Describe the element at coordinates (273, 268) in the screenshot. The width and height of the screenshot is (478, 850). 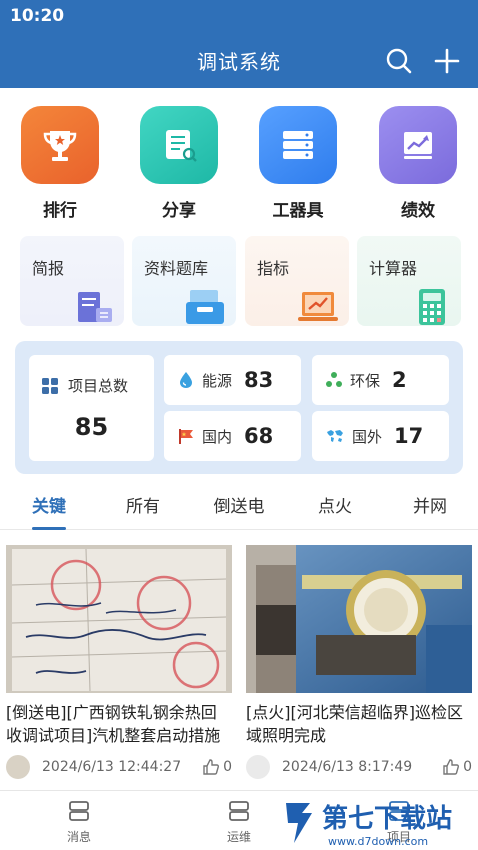
I see `card-label: 指标` at that location.